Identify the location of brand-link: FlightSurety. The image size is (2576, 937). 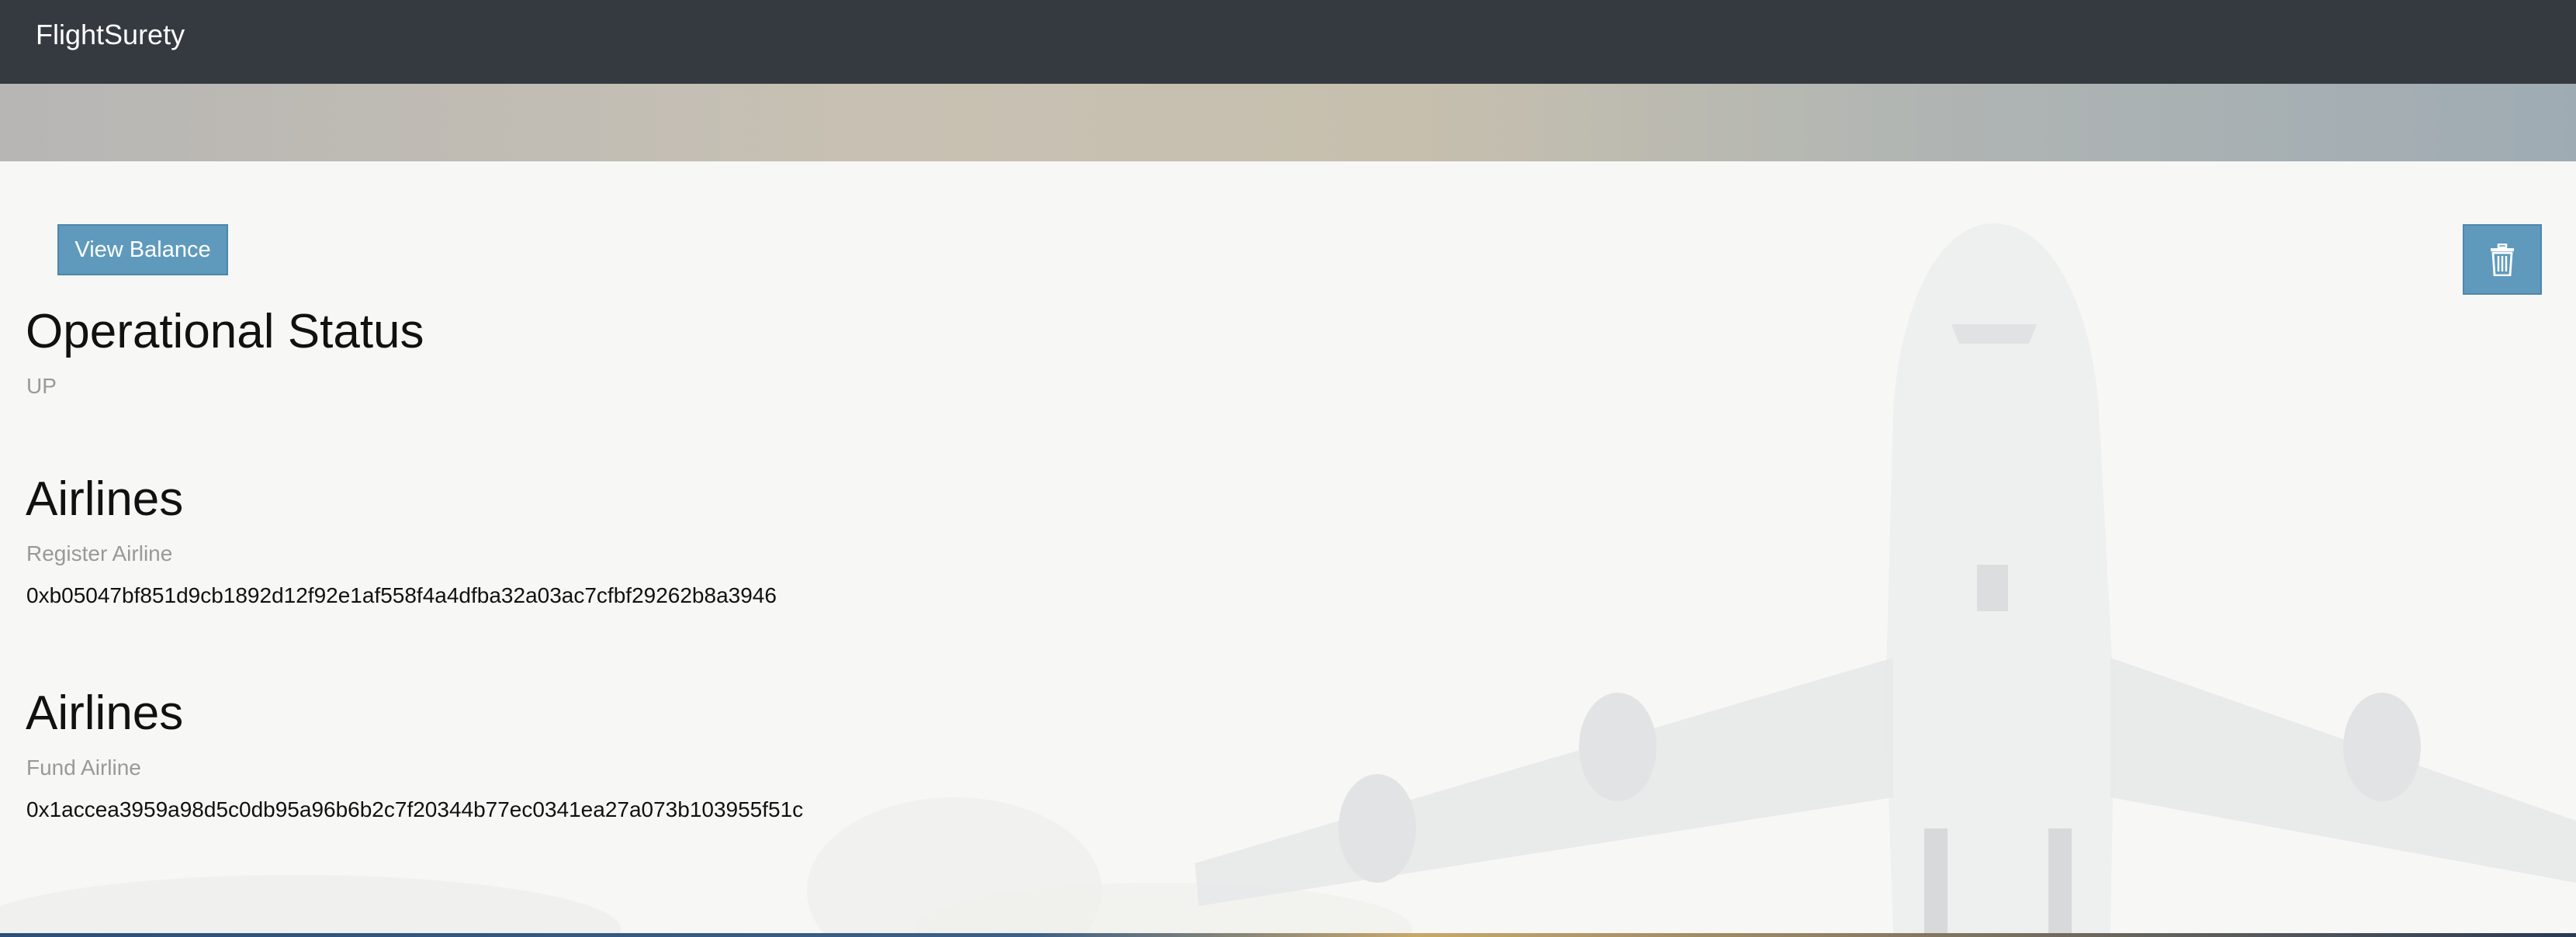
(110, 35).